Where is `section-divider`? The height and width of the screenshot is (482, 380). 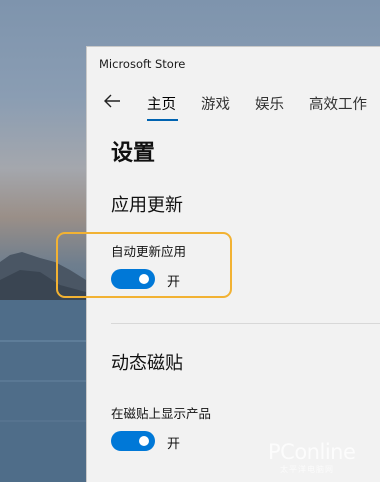
section-divider is located at coordinates (245, 323).